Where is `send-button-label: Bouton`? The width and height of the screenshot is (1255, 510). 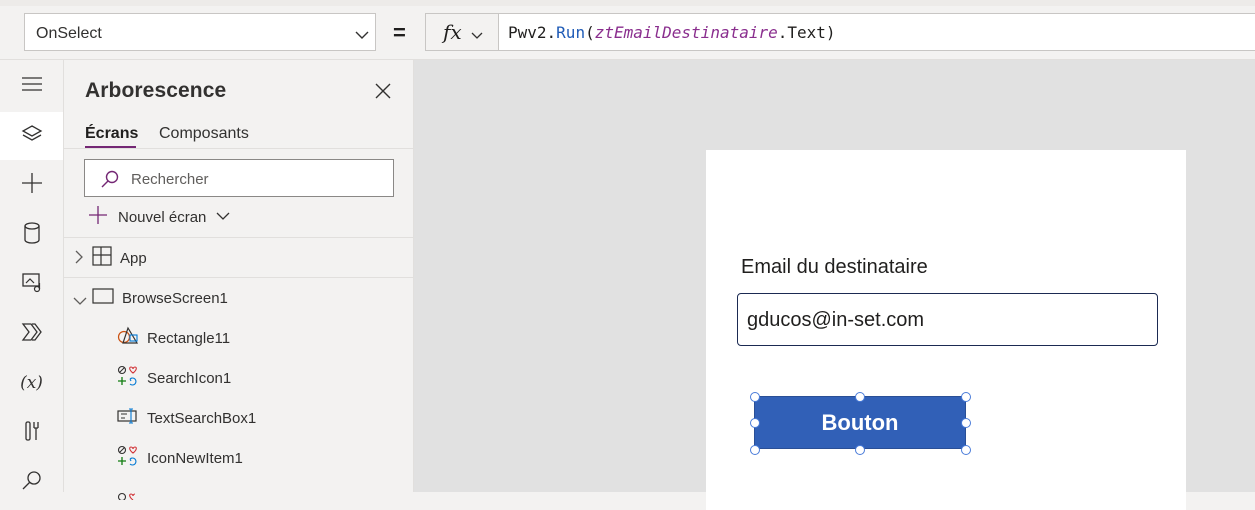
send-button-label: Bouton is located at coordinates (860, 422).